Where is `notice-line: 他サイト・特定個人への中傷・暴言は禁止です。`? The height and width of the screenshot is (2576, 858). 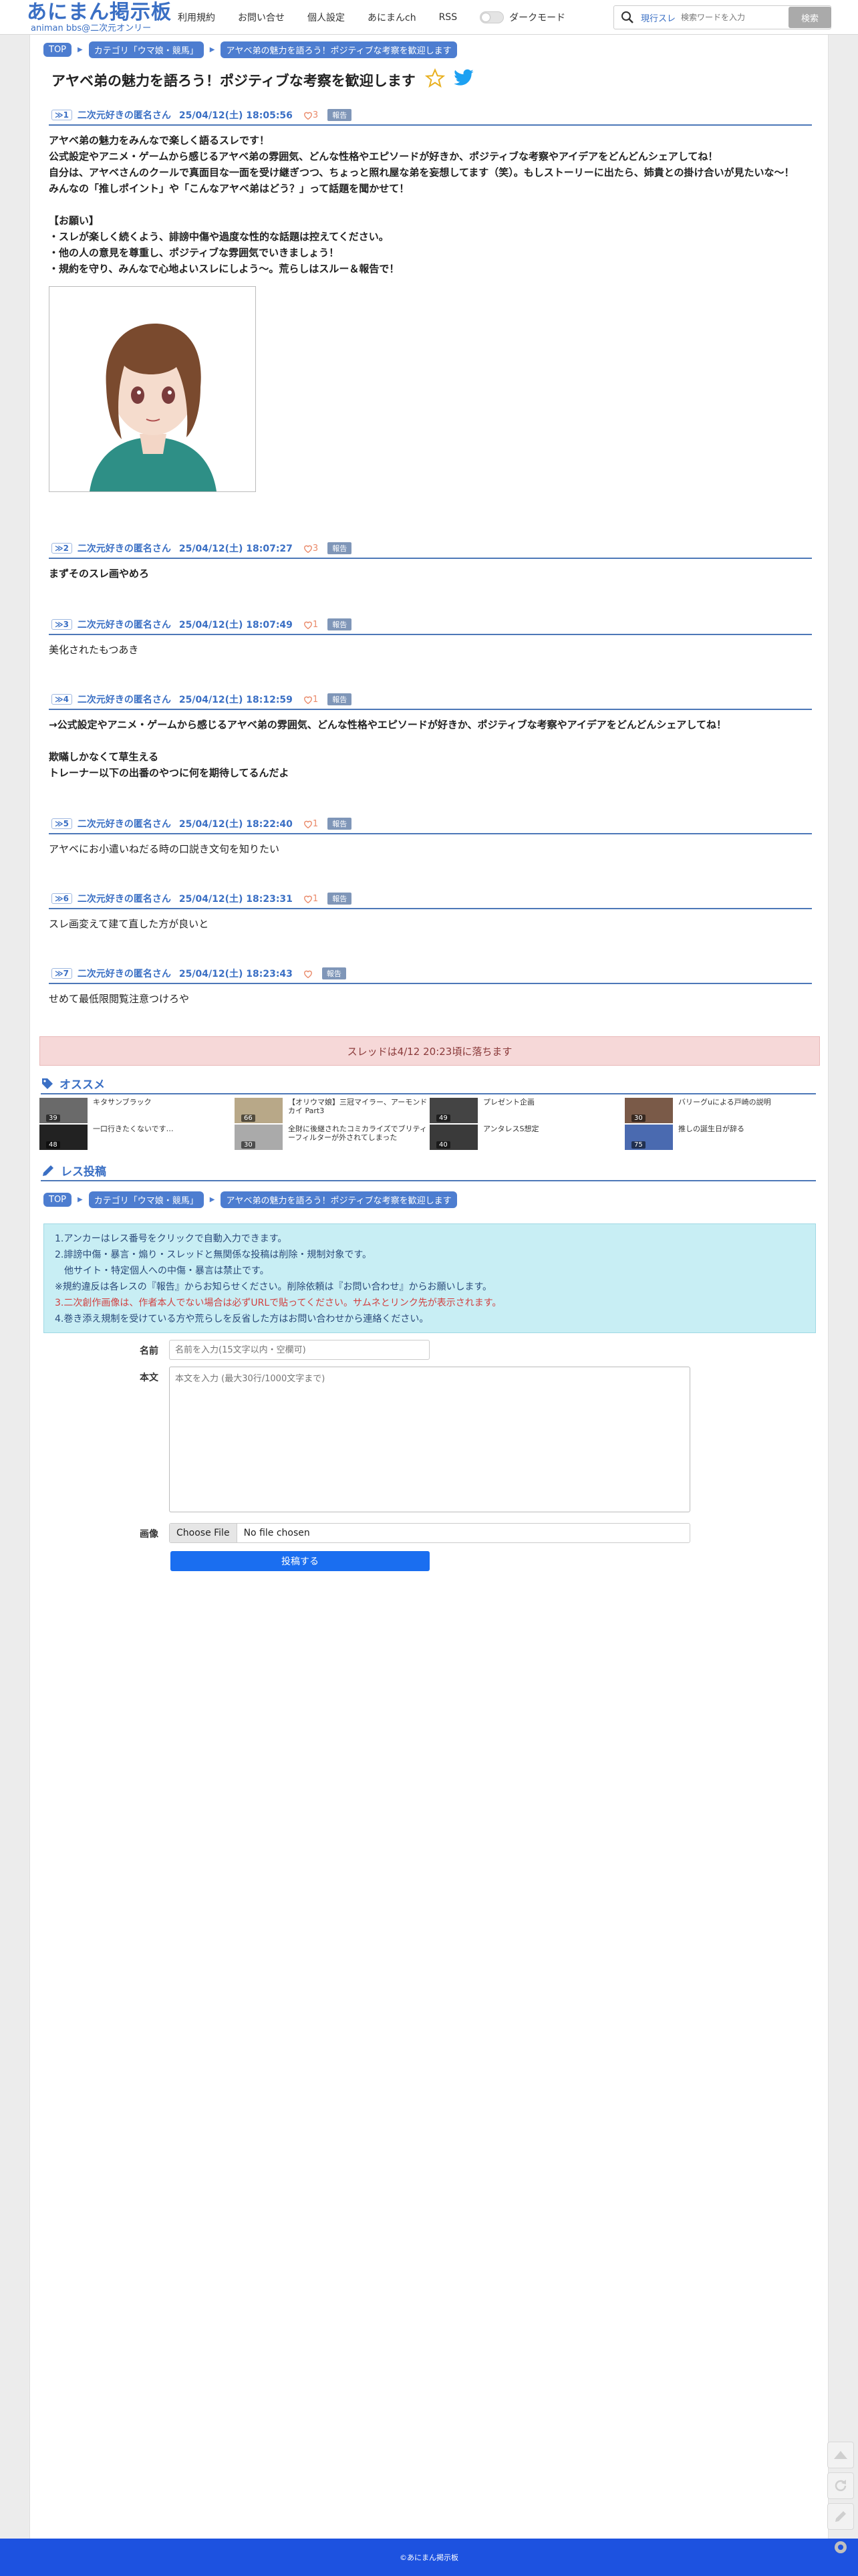
notice-line: 他サイト・特定個人への中傷・暴言は禁止です。 is located at coordinates (162, 1271).